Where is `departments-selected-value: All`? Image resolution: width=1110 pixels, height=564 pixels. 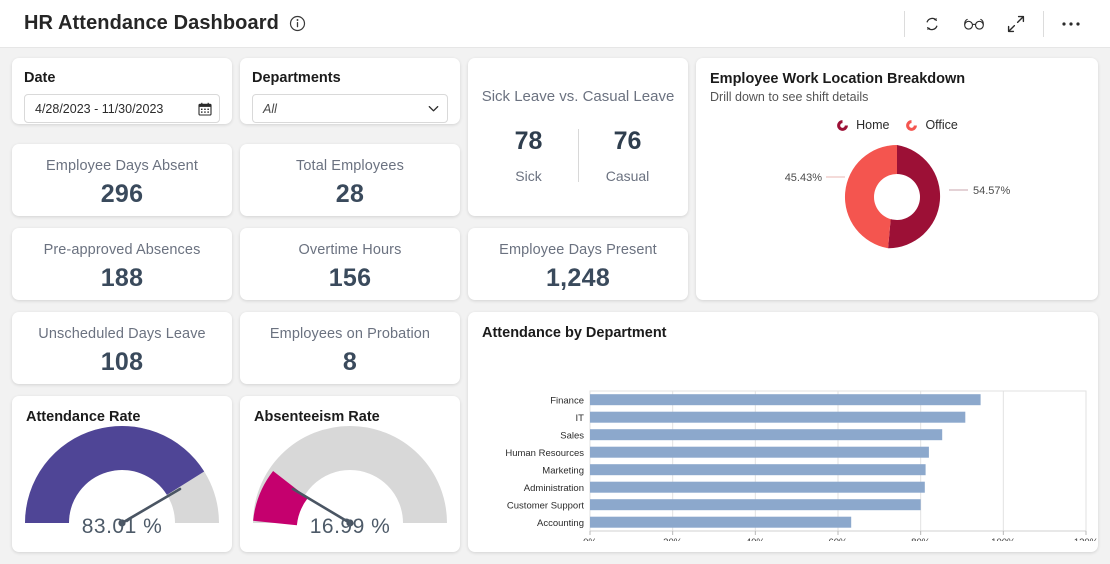
departments-selected-value: All is located at coordinates (270, 108).